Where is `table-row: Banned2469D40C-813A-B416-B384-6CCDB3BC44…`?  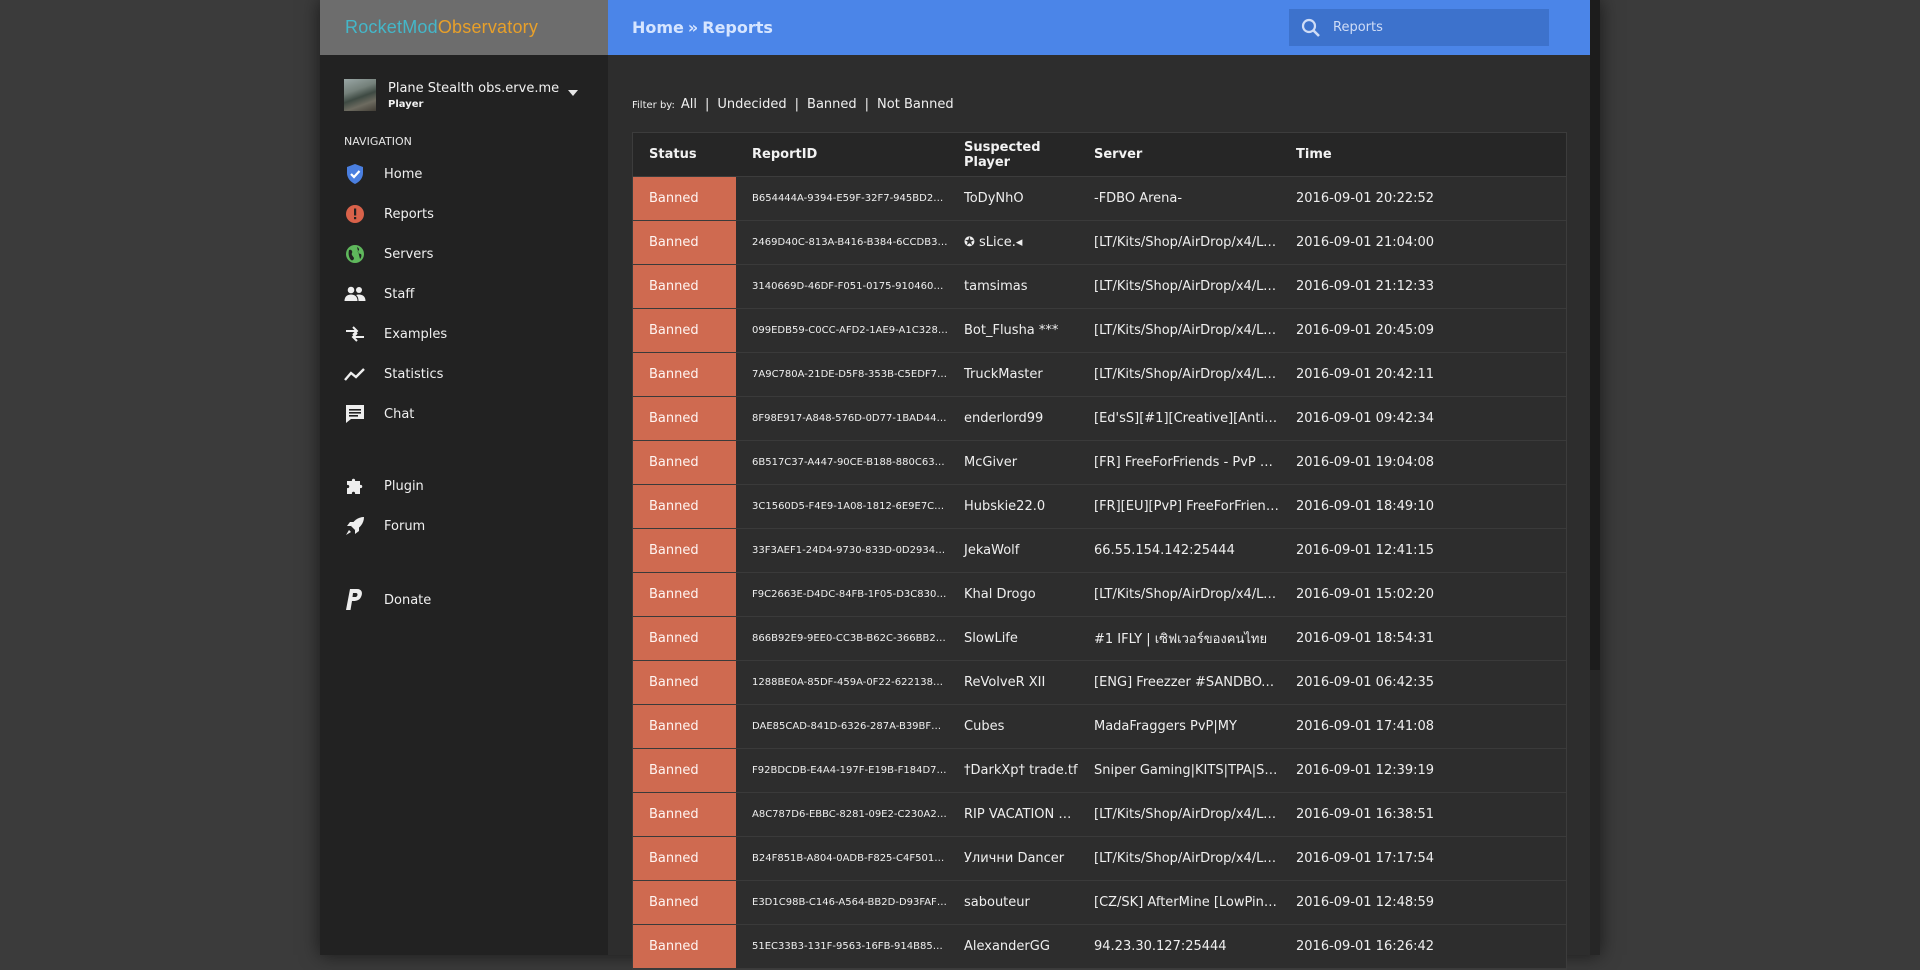 table-row: Banned2469D40C-813A-B416-B384-6CCDB3BC44… is located at coordinates (1099, 242).